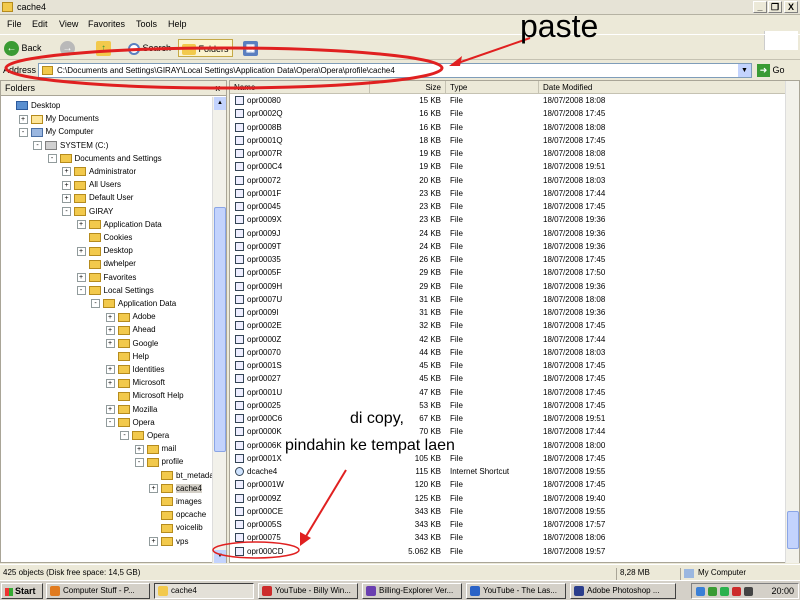  Describe the element at coordinates (220, 103) in the screenshot. I see `scroll-up-icon: ▲` at that location.